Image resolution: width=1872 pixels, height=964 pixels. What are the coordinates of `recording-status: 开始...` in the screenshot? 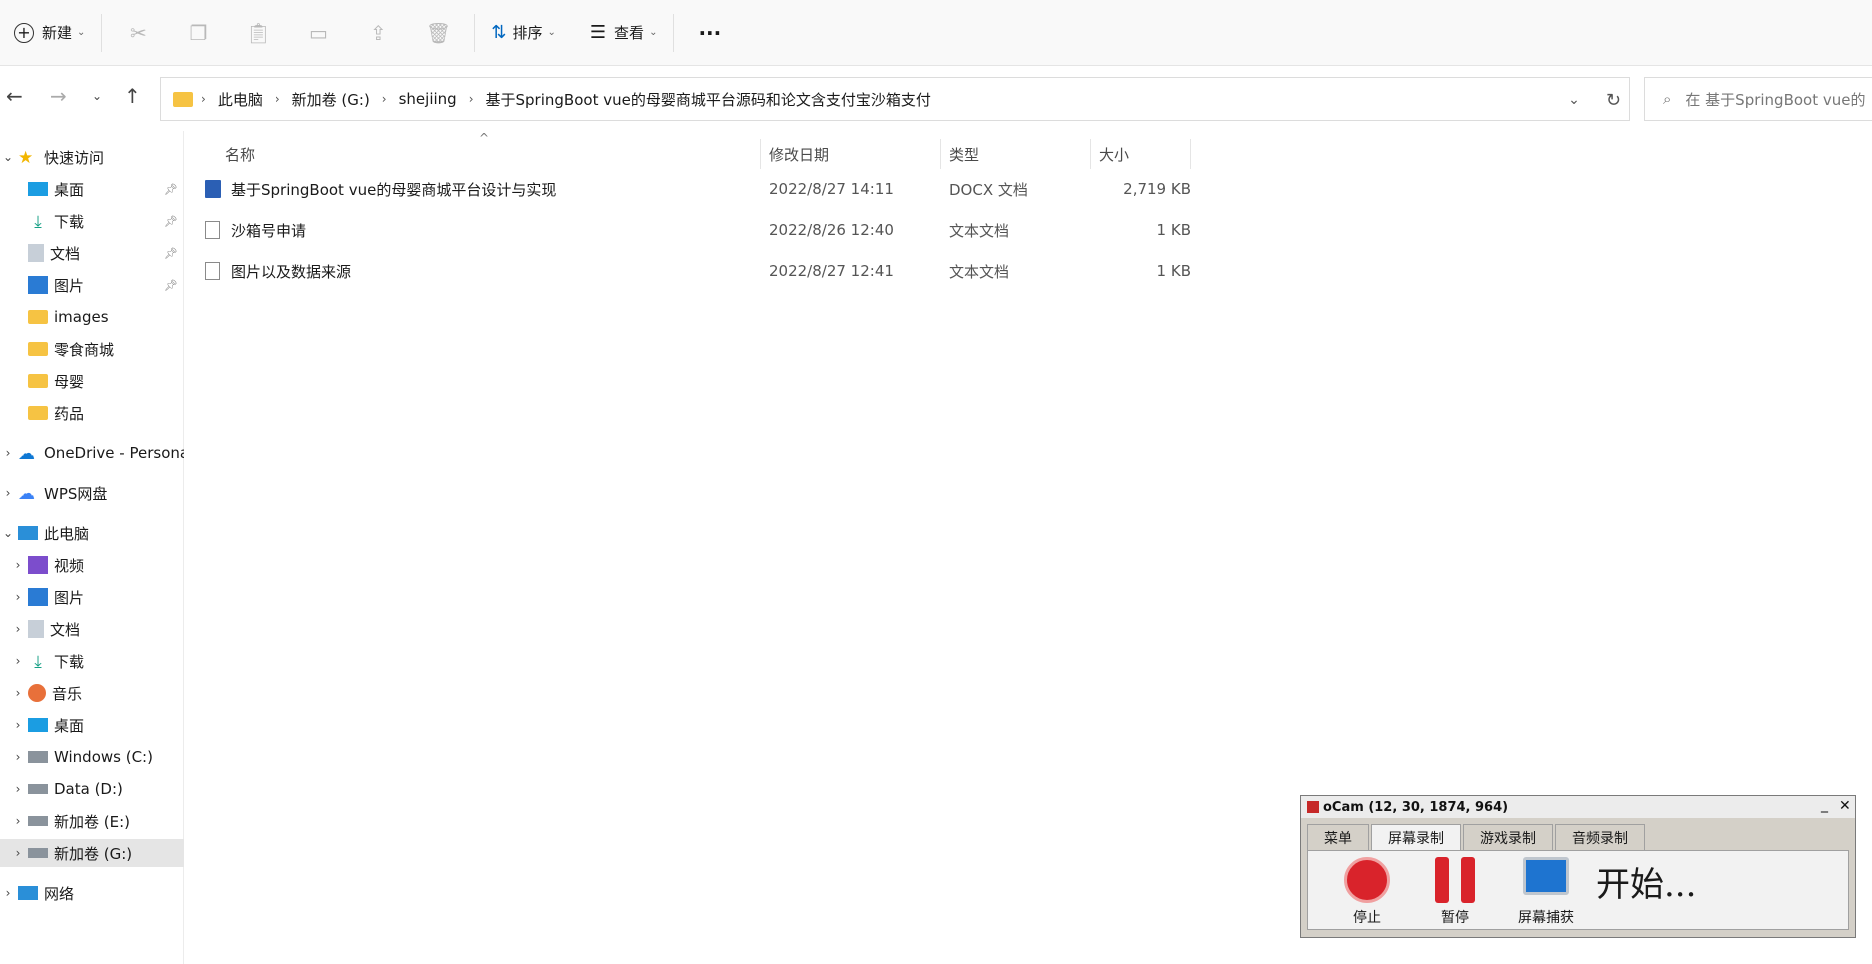 It's located at (1646, 885).